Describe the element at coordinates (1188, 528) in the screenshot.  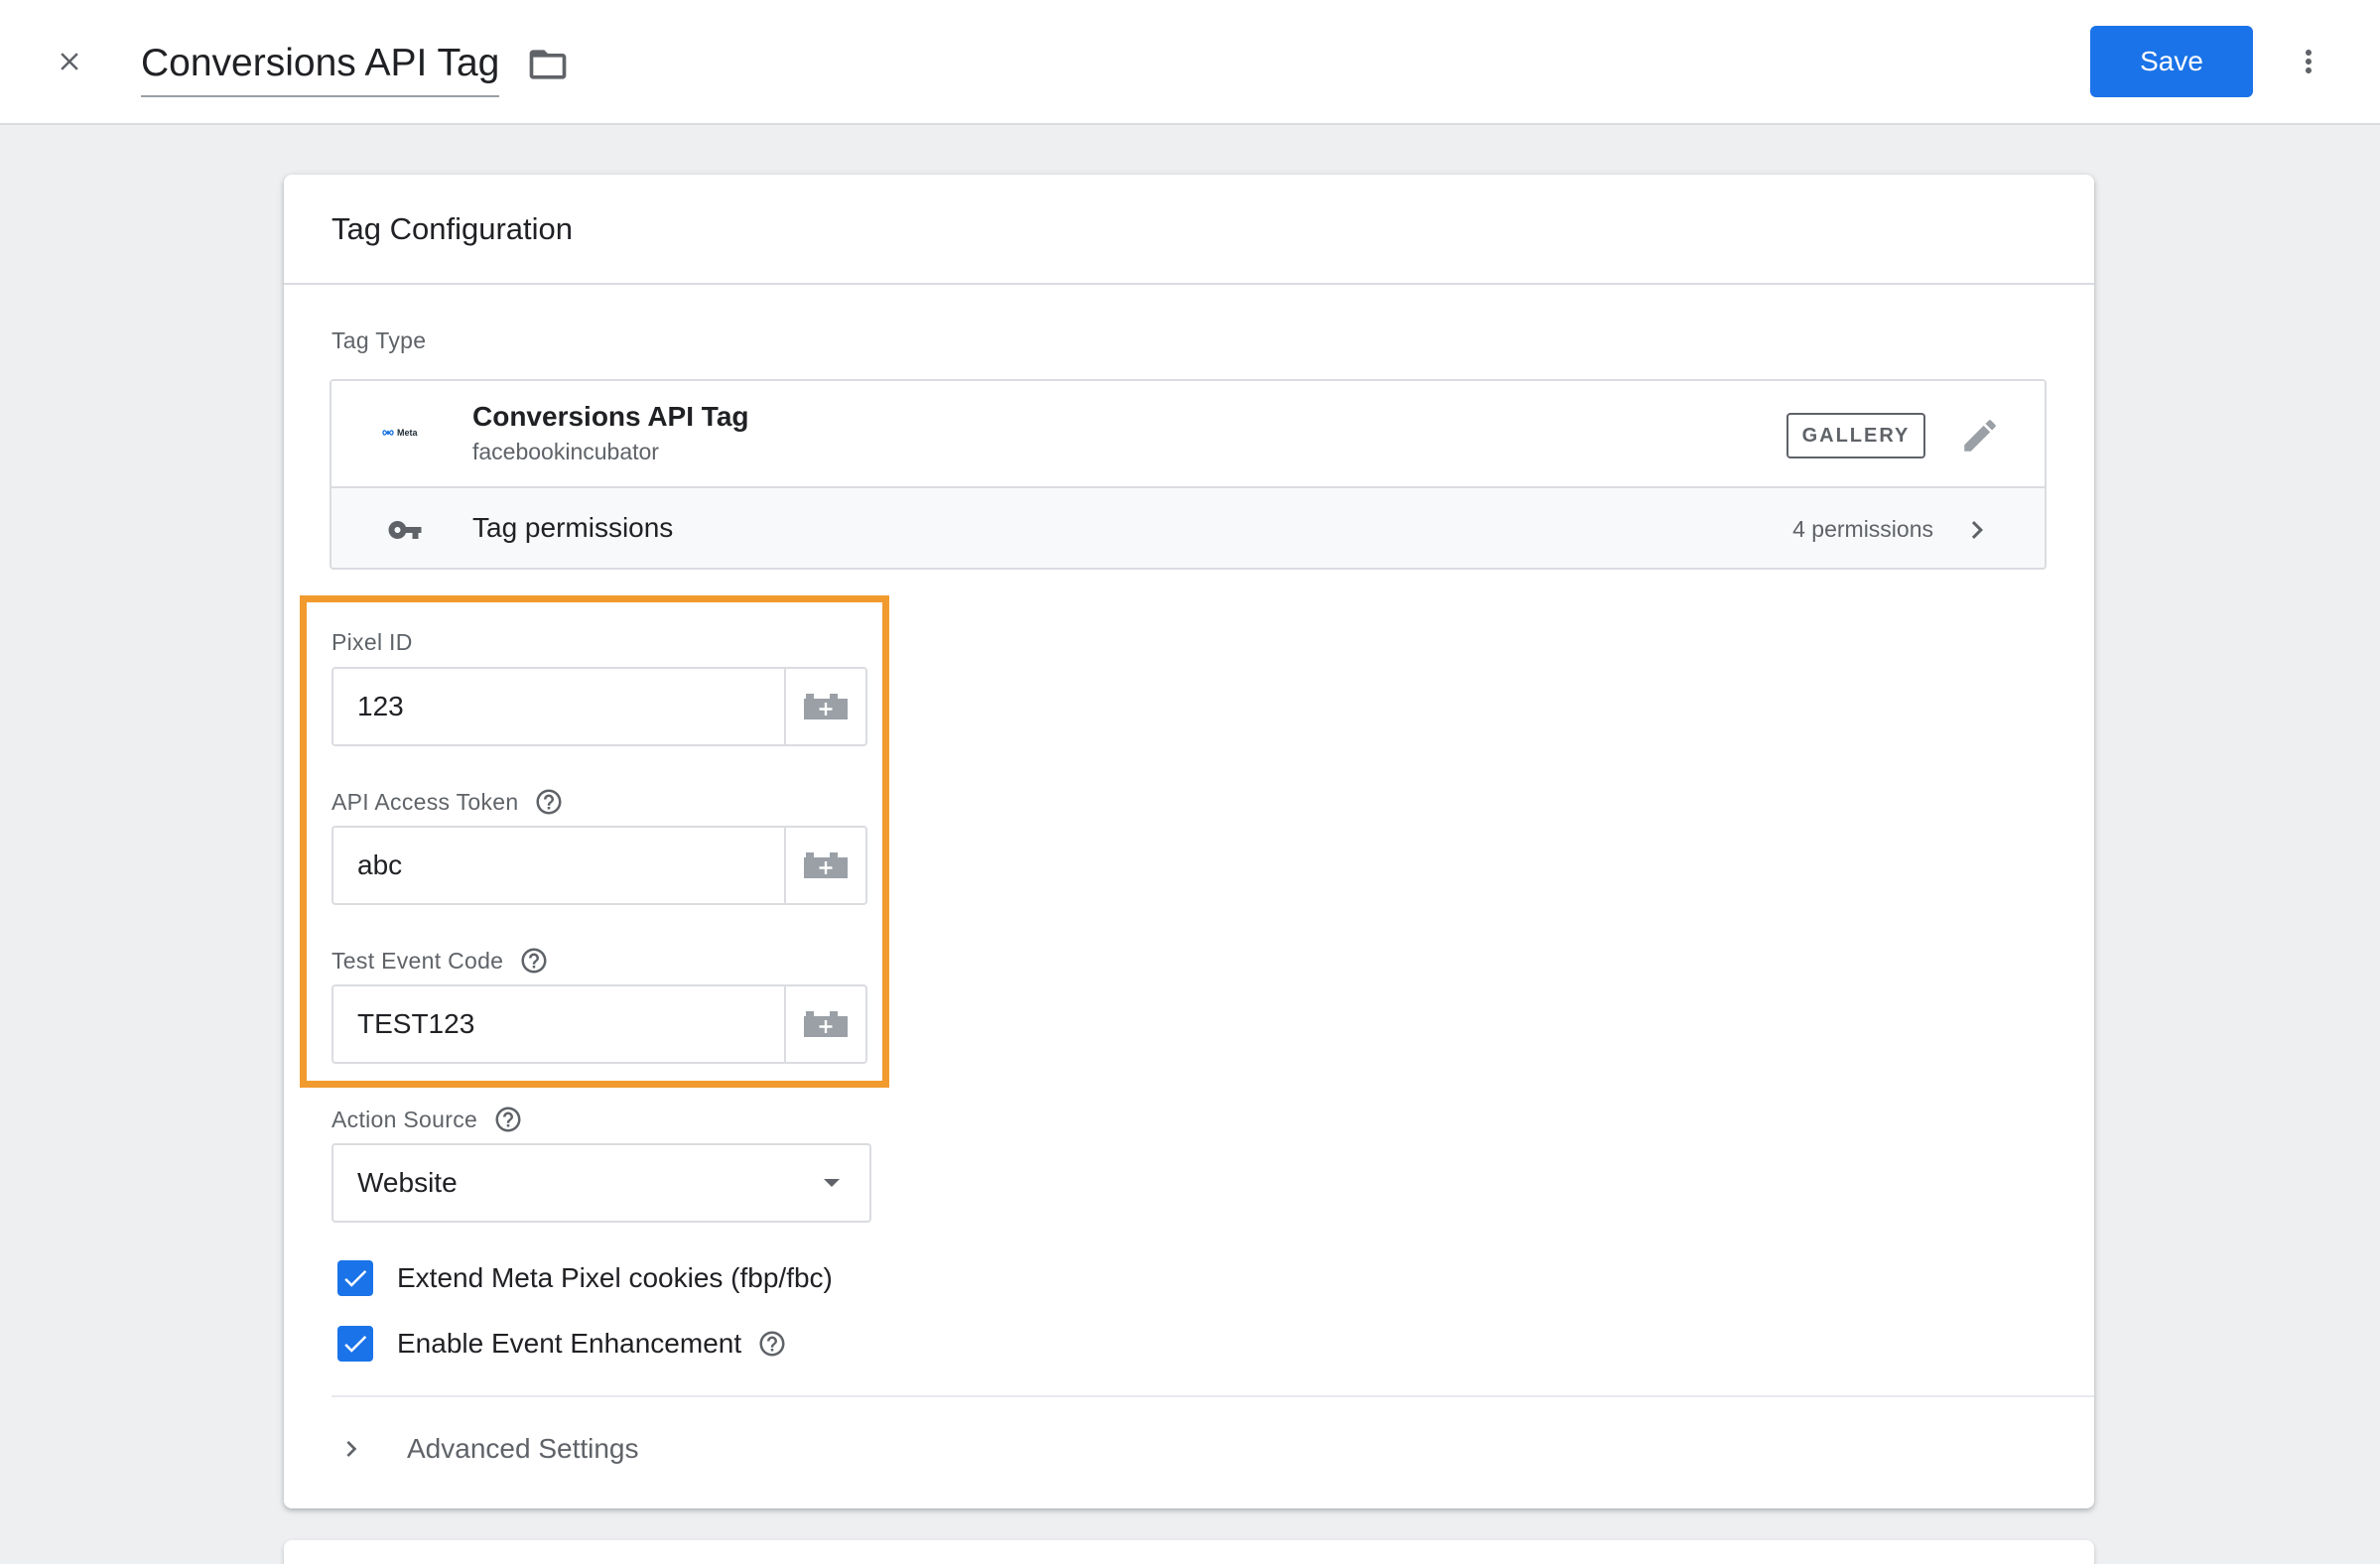
I see `tag-permissions-row: Tag permissions 4 permissions` at that location.